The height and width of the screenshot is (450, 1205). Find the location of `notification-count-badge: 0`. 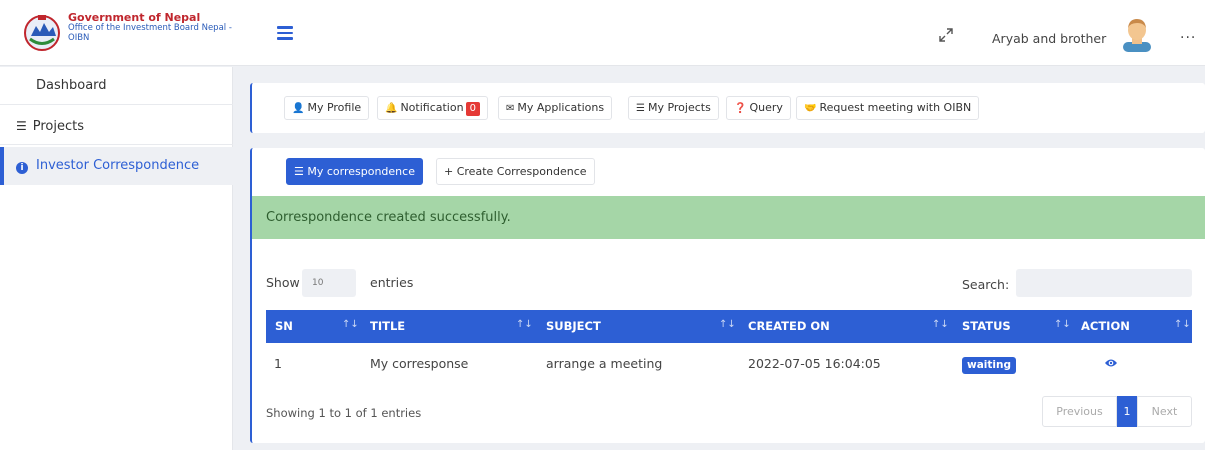

notification-count-badge: 0 is located at coordinates (472, 109).